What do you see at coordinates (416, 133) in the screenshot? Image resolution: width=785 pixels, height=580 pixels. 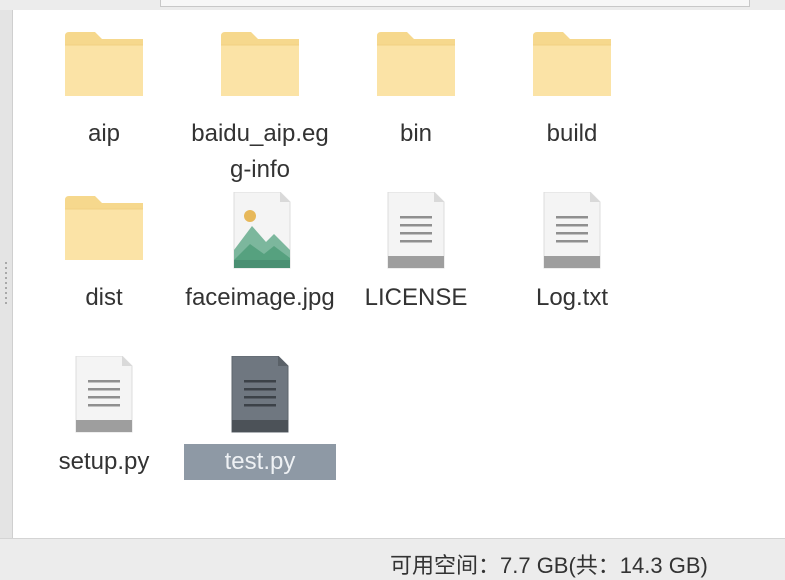 I see `file-name: bin` at bounding box center [416, 133].